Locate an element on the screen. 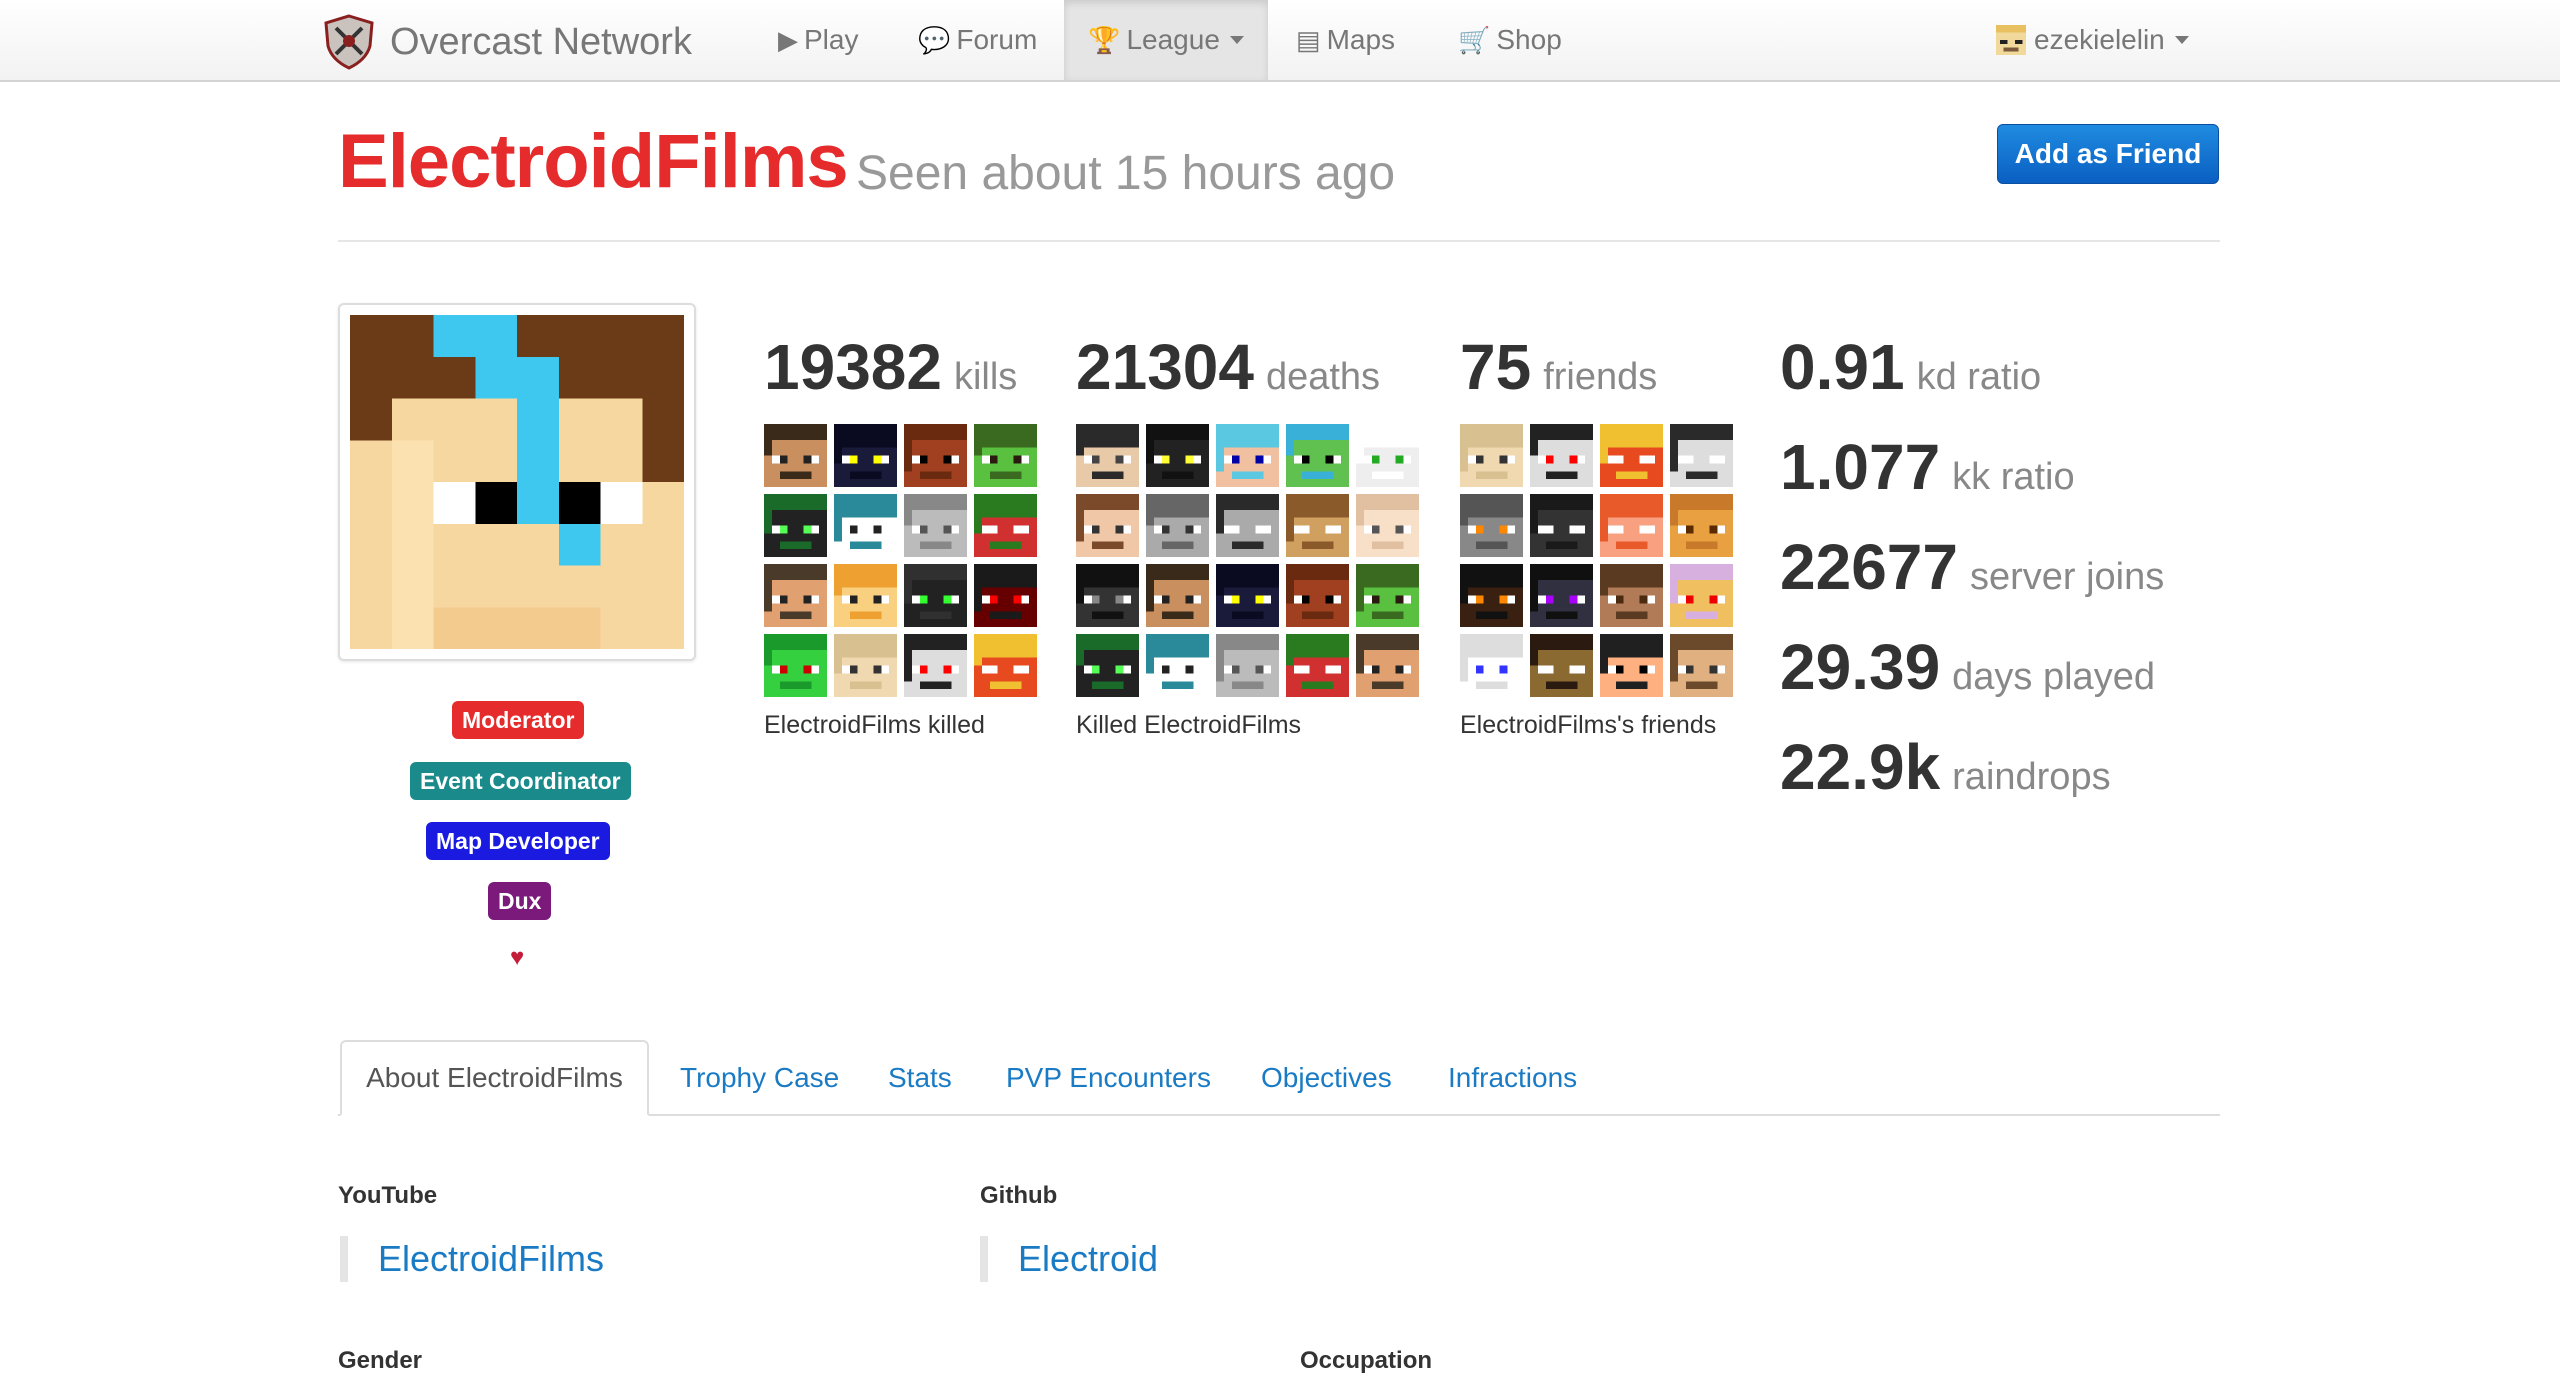  deaths-value: 21304 is located at coordinates (1165, 367).